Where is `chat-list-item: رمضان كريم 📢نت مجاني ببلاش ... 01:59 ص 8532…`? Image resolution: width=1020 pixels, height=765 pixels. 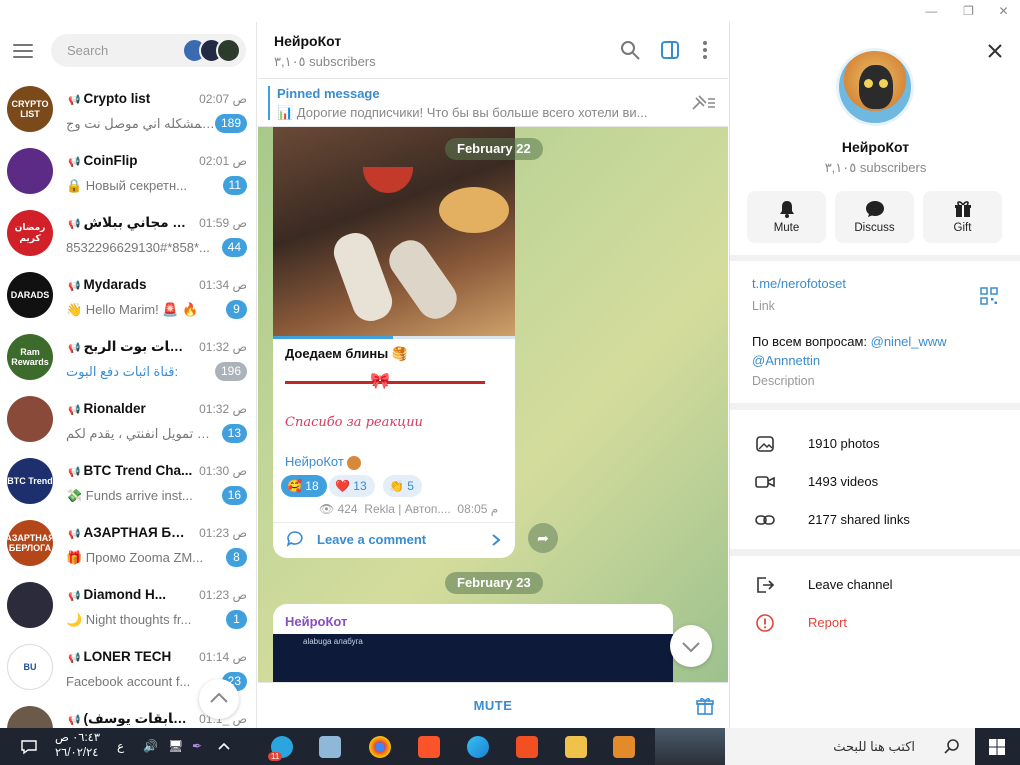
chat-list-item: رمضان كريم 📢نت مجاني ببلاش ... 01:59 ص 8532… is located at coordinates (128, 234).